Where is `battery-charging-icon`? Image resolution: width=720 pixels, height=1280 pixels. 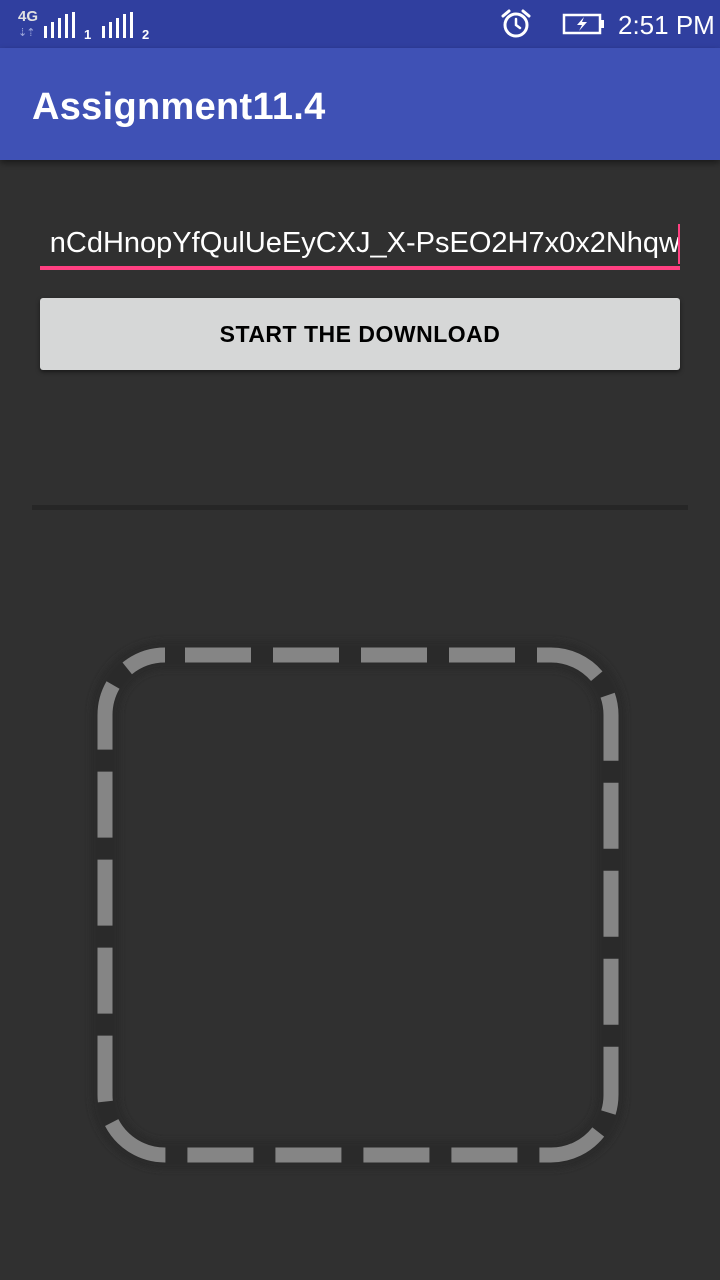 battery-charging-icon is located at coordinates (584, 24).